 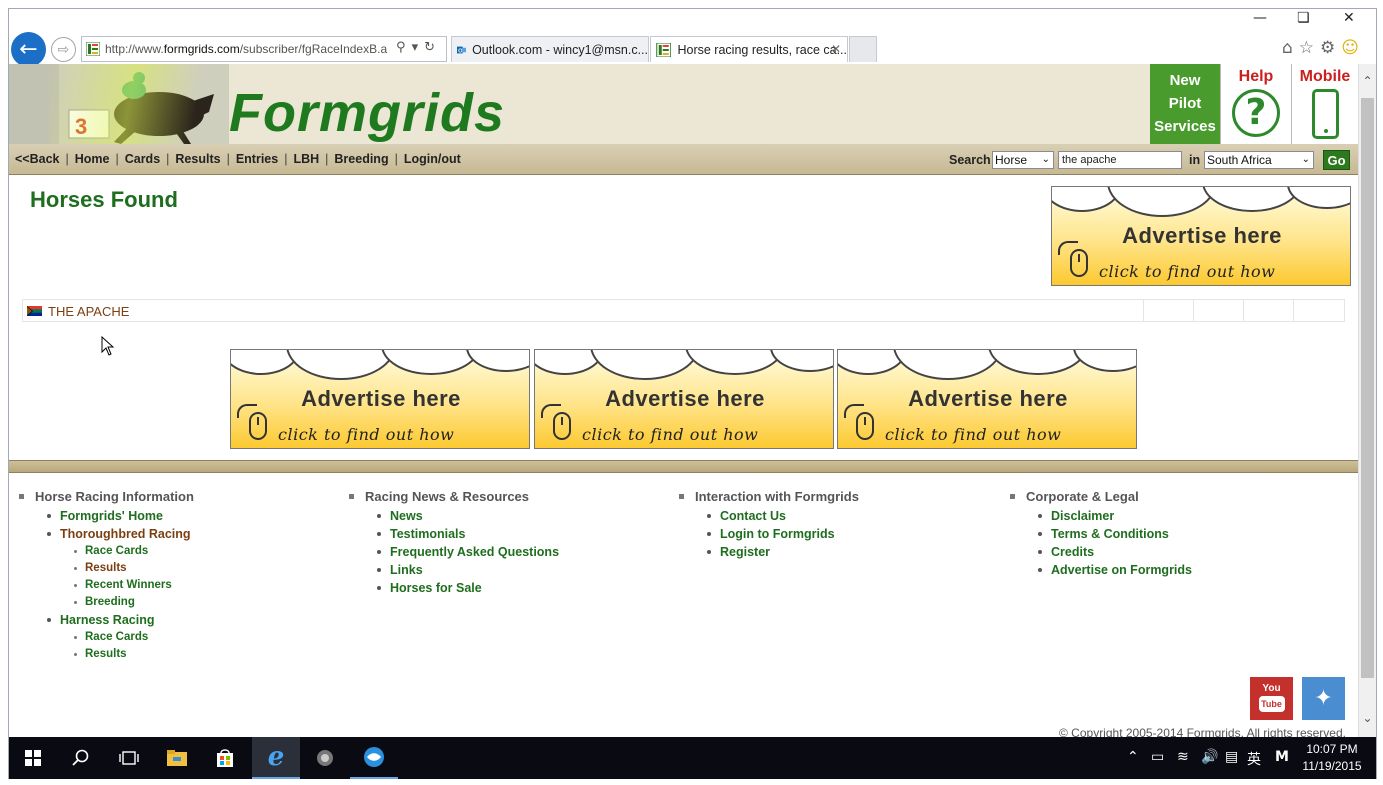 What do you see at coordinates (1157, 757) in the screenshot?
I see `battery-icon: ▭` at bounding box center [1157, 757].